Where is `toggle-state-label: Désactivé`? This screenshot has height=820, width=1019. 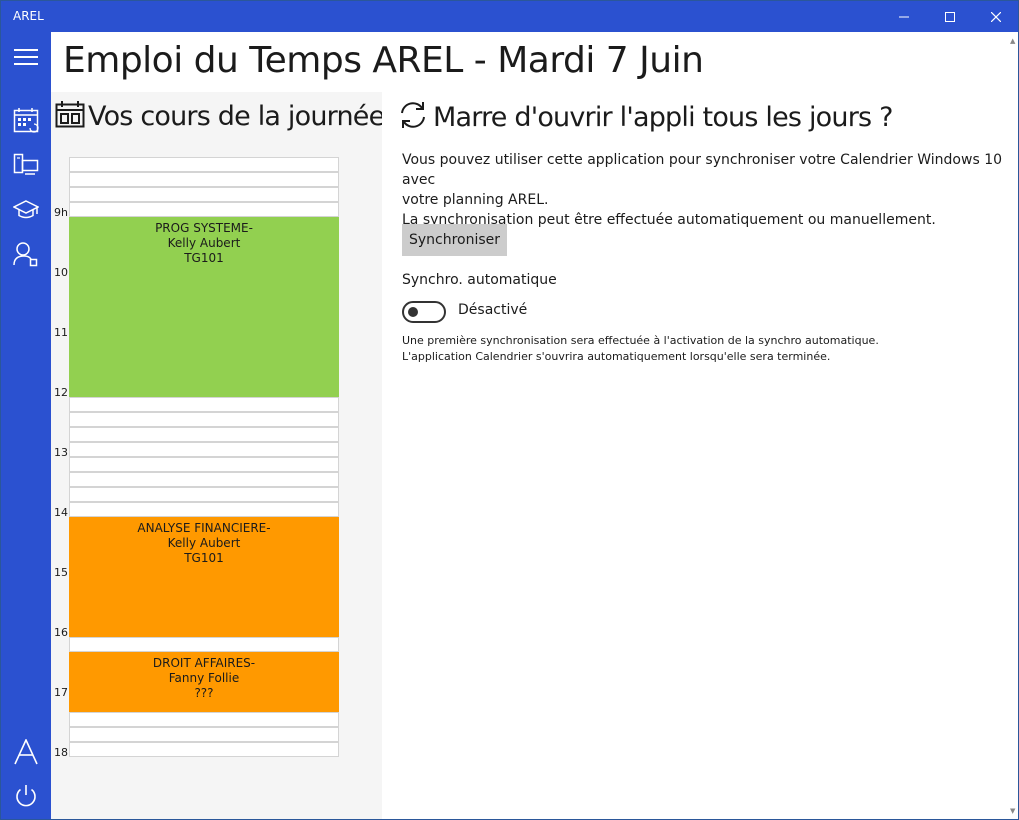 toggle-state-label: Désactivé is located at coordinates (493, 310).